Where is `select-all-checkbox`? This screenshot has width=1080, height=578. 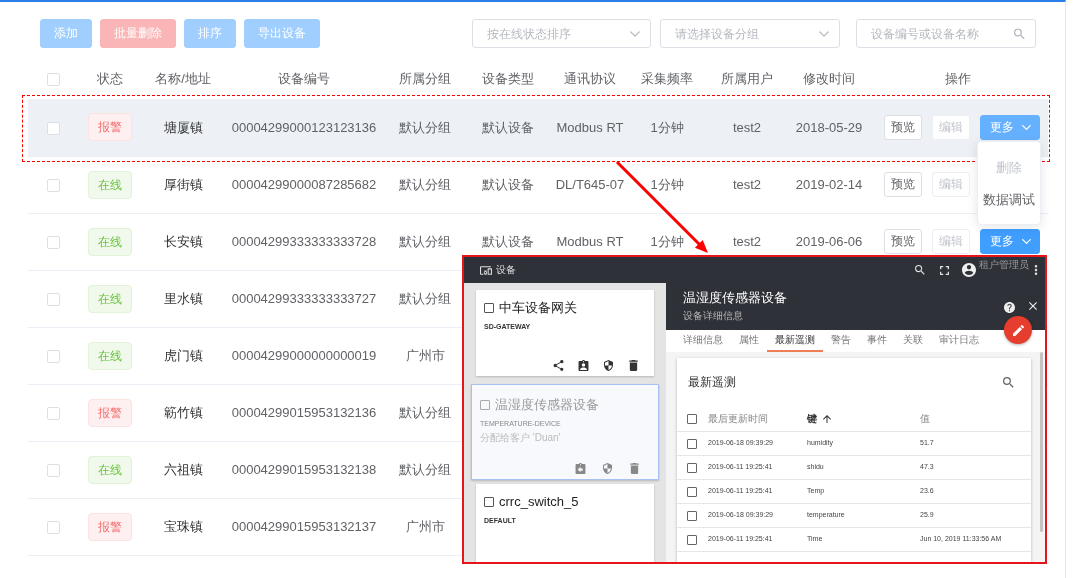 select-all-checkbox is located at coordinates (692, 418).